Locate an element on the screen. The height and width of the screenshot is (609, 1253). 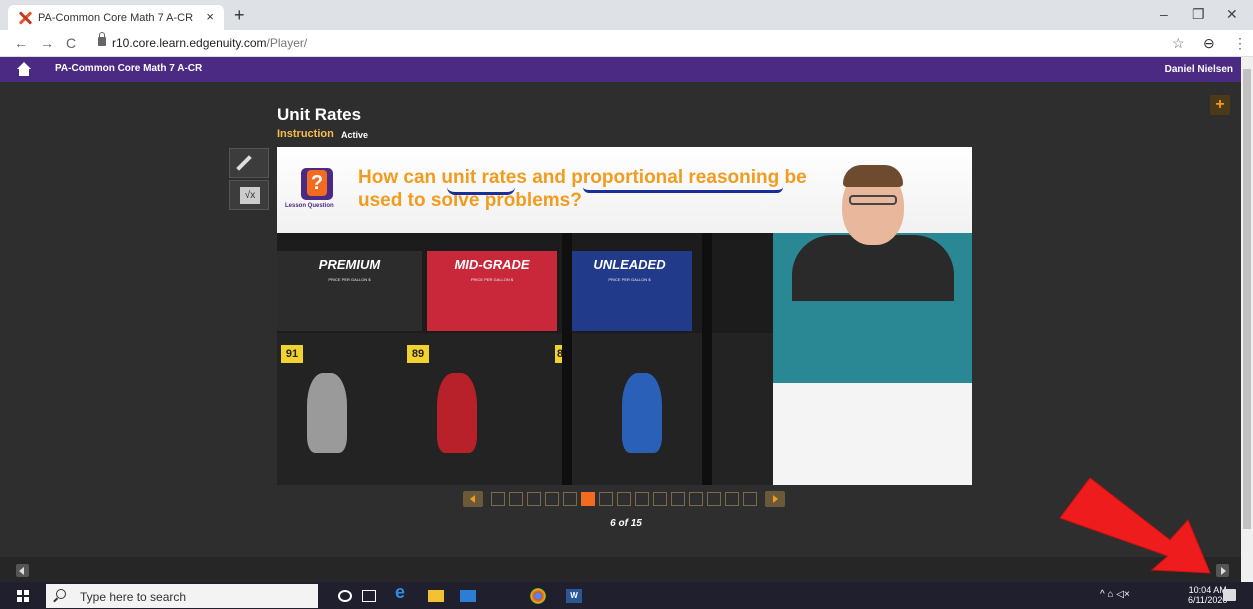
plus-button: + is located at coordinates (1220, 105).